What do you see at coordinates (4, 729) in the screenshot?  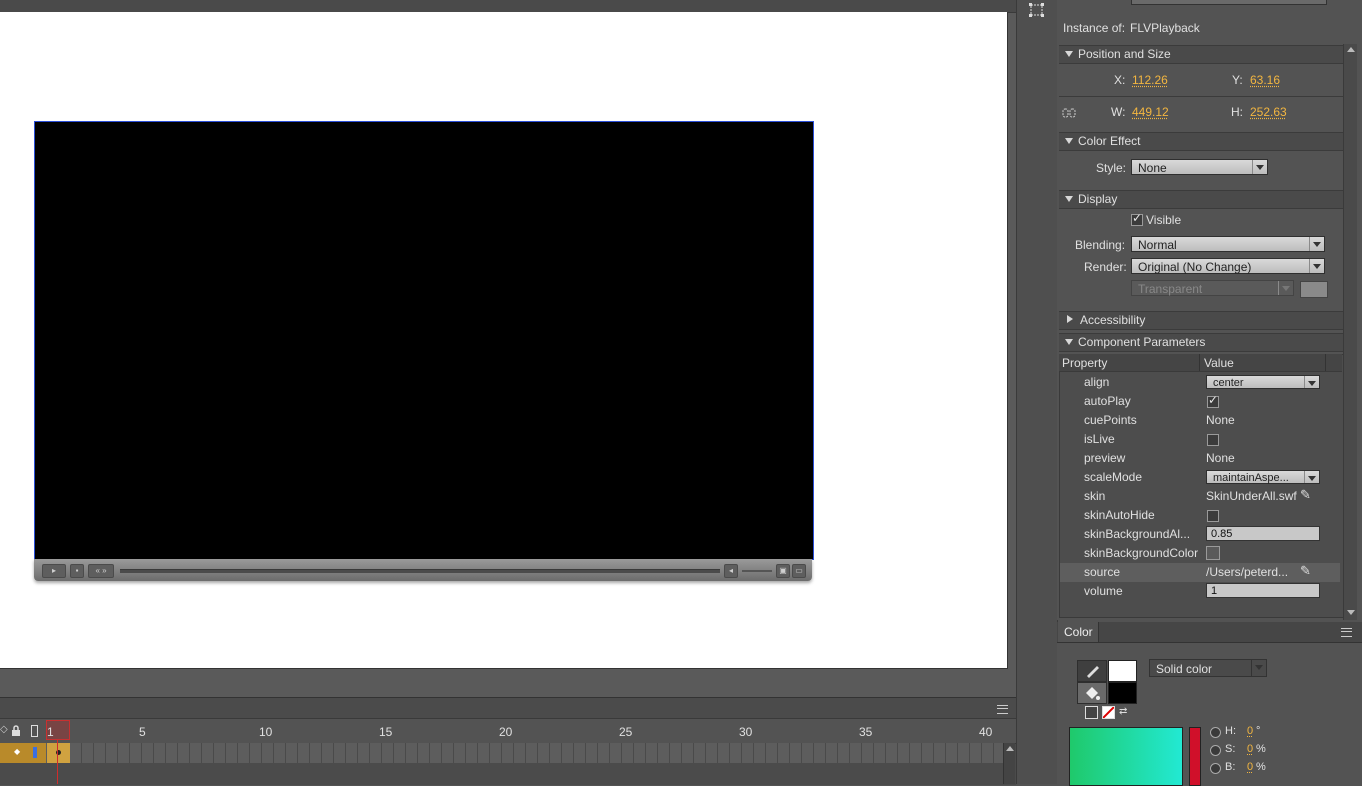 I see `show-hide-icon: ◇` at bounding box center [4, 729].